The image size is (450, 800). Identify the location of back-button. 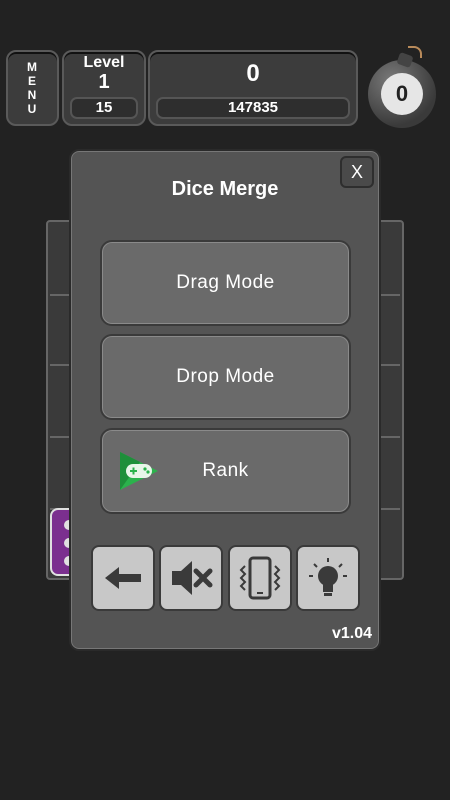
(123, 578).